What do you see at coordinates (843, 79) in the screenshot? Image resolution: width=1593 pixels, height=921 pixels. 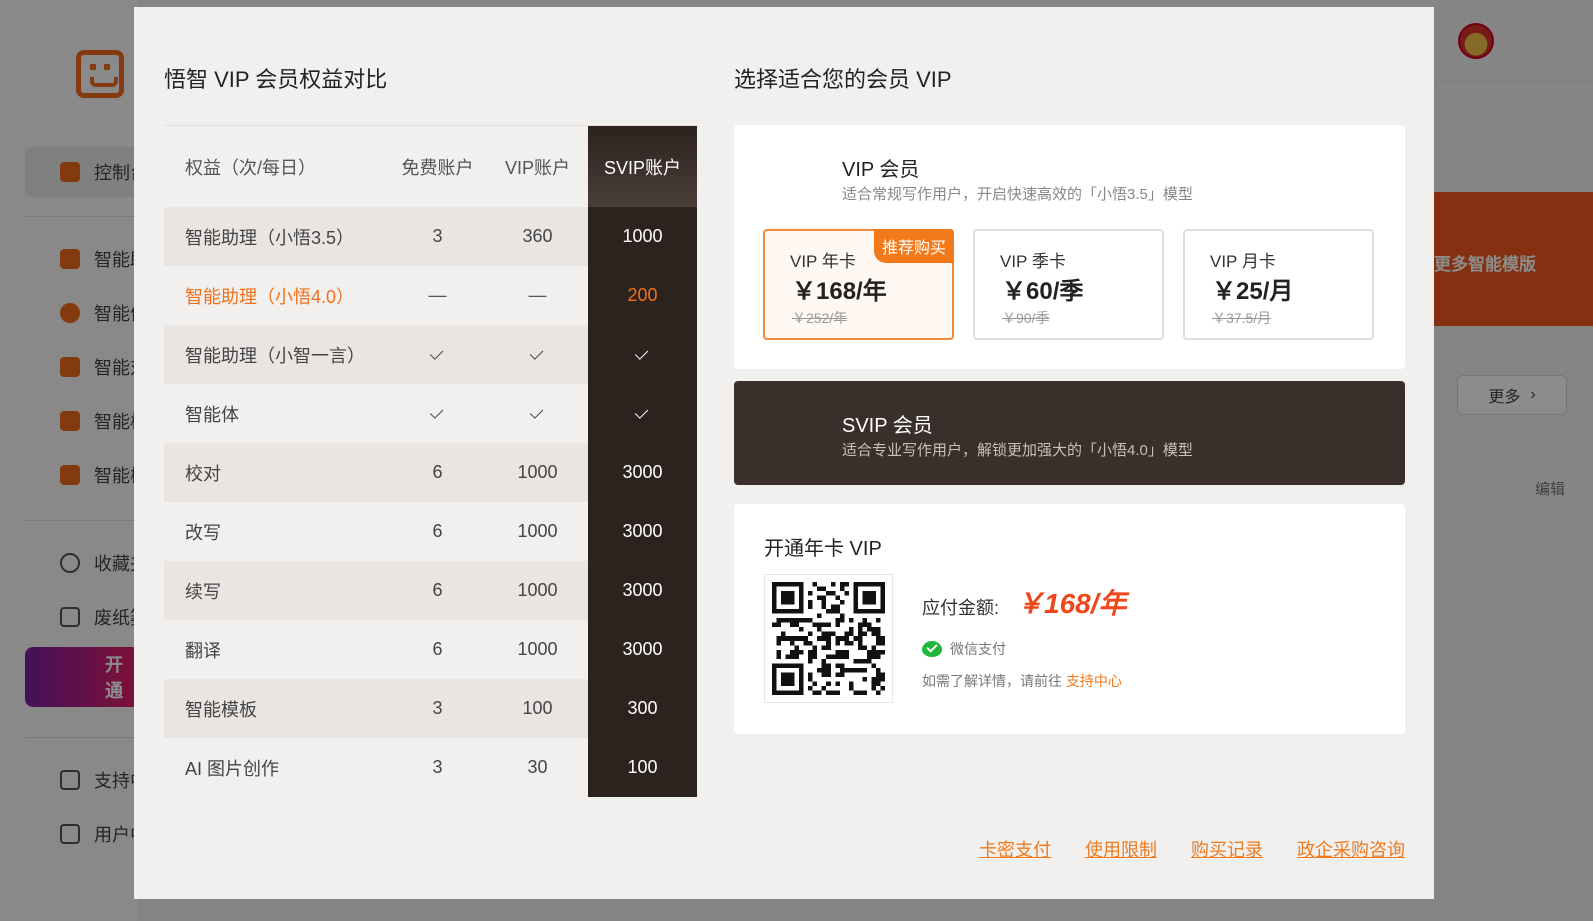 I see `plan-title: 选择适合您的会员 VIP` at bounding box center [843, 79].